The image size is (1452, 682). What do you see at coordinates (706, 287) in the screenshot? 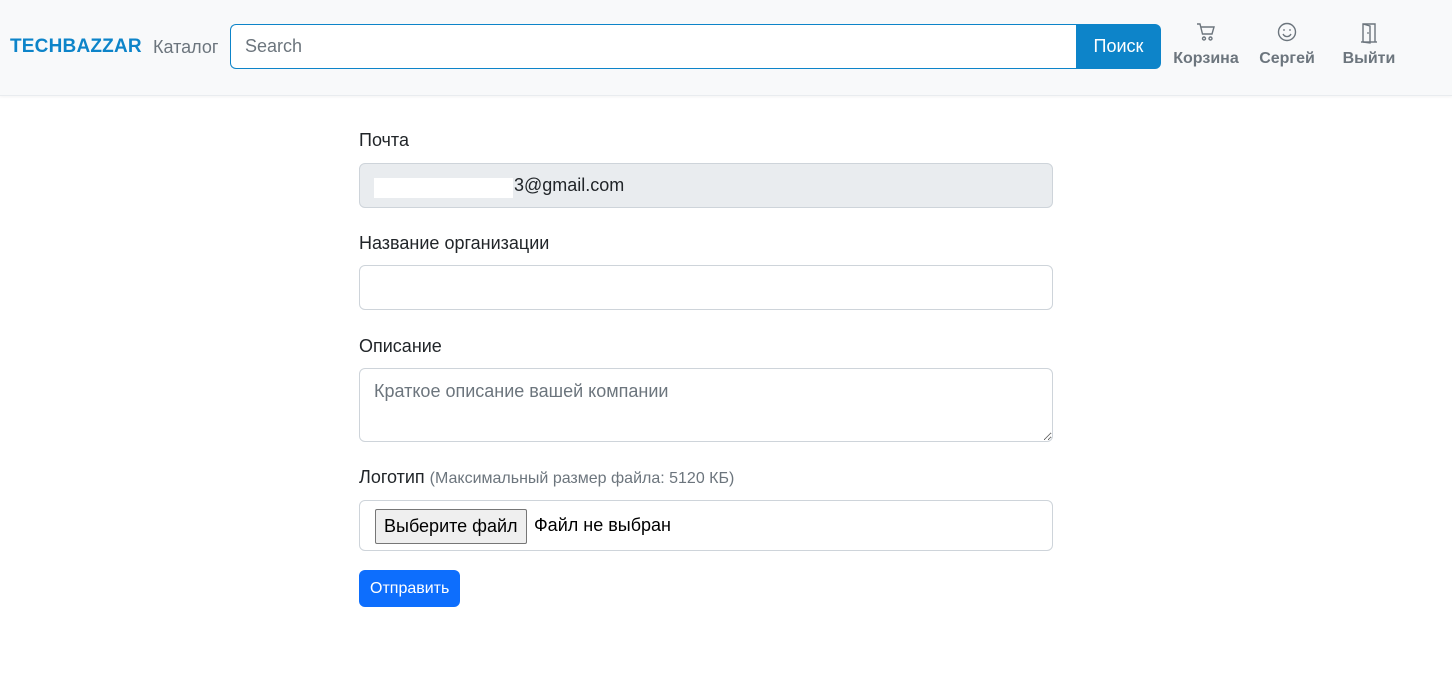
I see `organization-input` at bounding box center [706, 287].